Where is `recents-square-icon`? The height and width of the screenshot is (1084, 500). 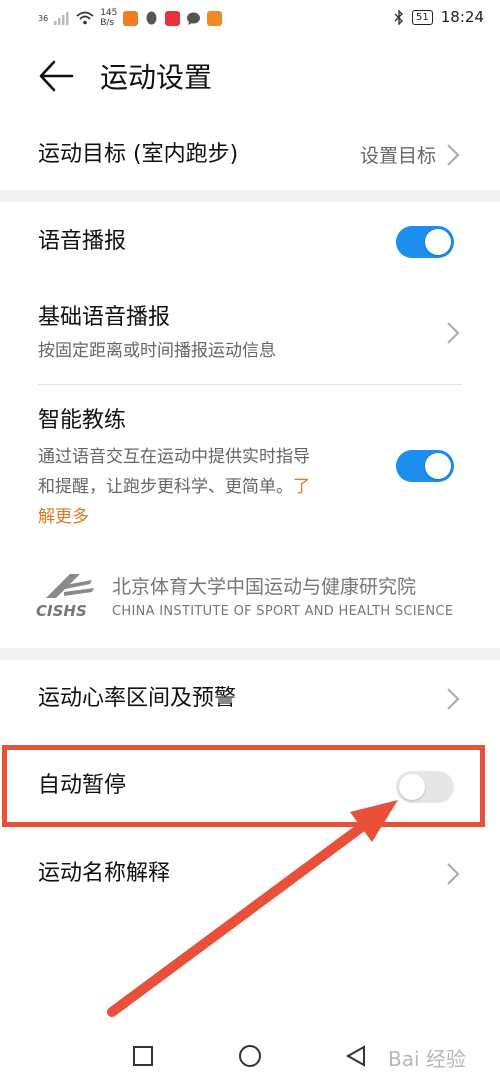
recents-square-icon is located at coordinates (143, 1056).